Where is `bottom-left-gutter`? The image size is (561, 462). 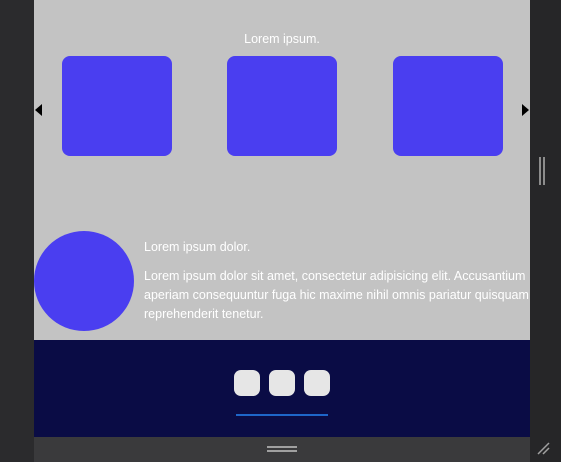
bottom-left-gutter is located at coordinates (17, 449).